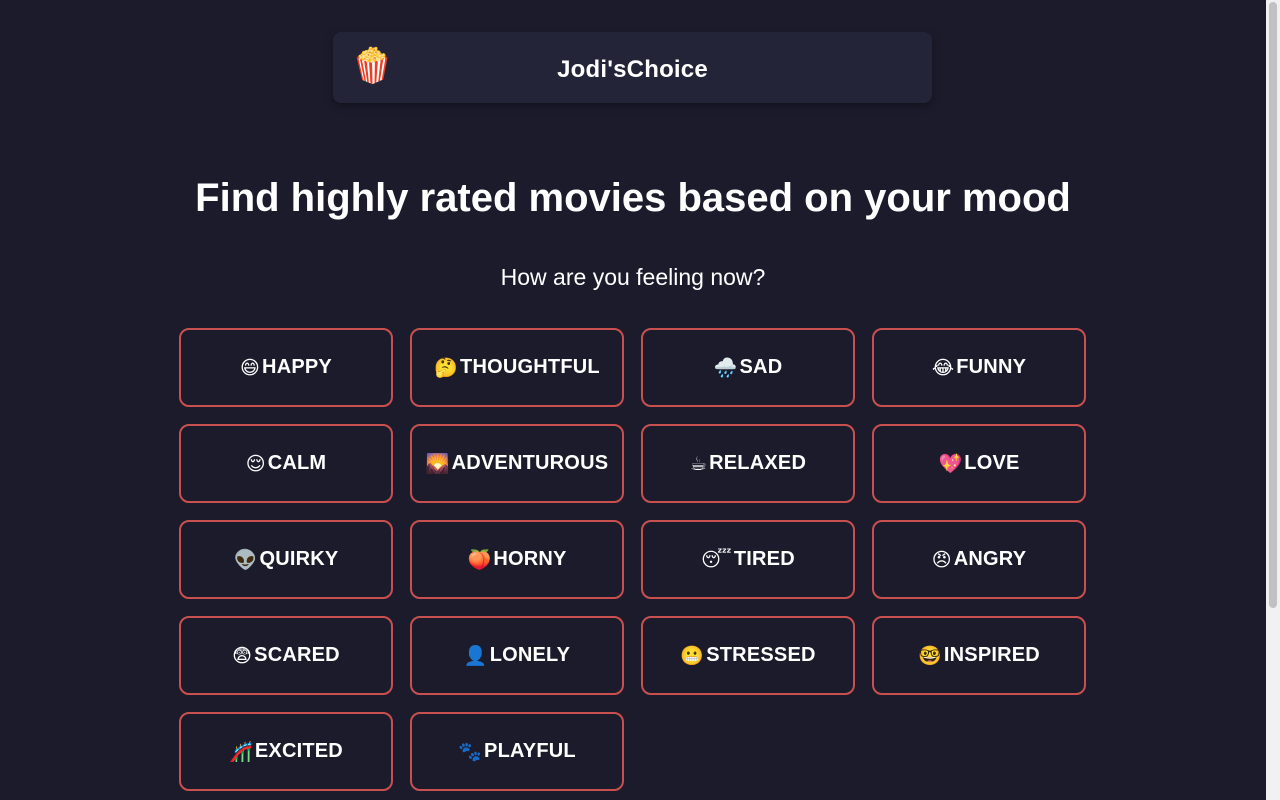 The width and height of the screenshot is (1280, 800). I want to click on relieved-face-icon: 😌, so click(255, 463).